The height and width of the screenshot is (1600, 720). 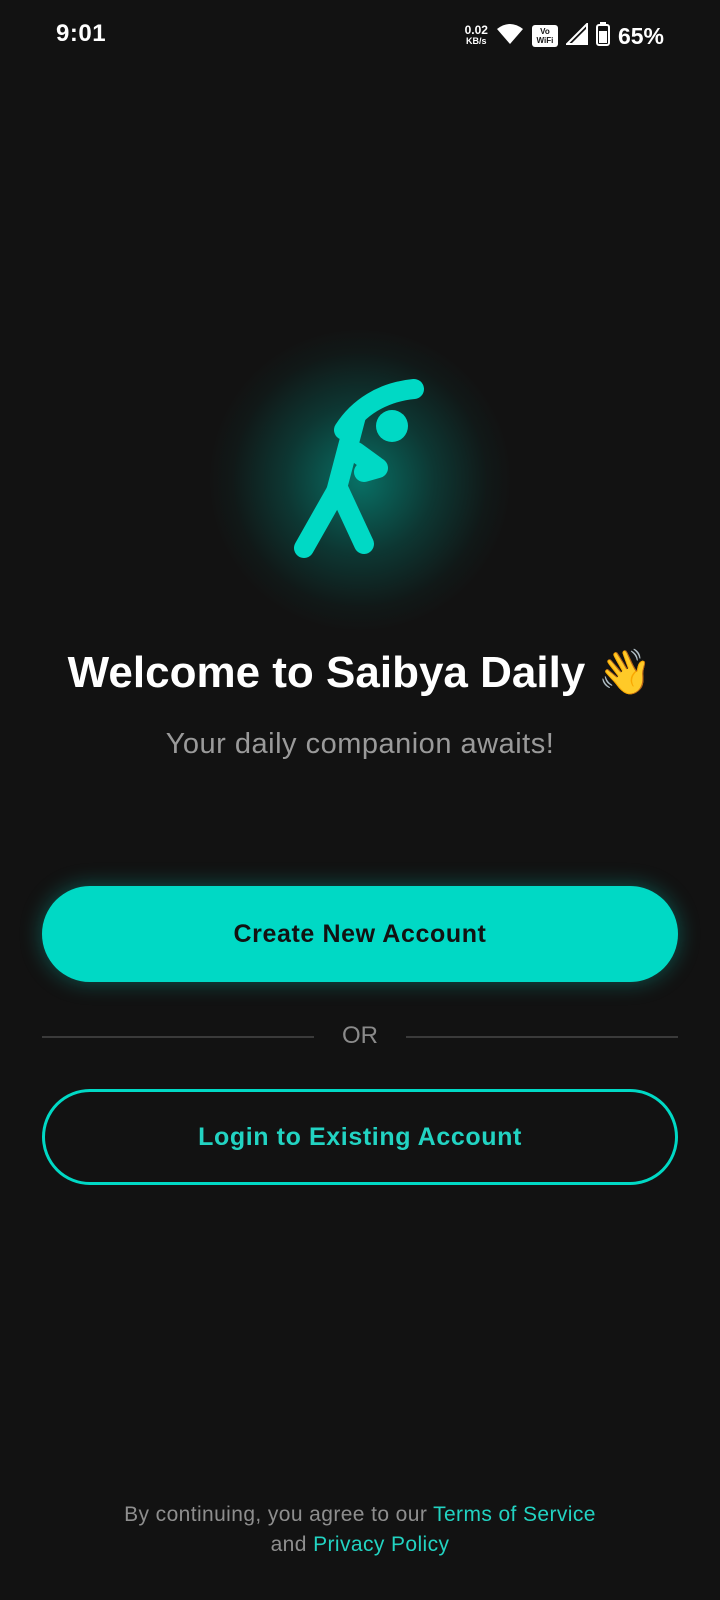 What do you see at coordinates (360, 744) in the screenshot?
I see `welcome-subtitle: Your daily companion awaits!` at bounding box center [360, 744].